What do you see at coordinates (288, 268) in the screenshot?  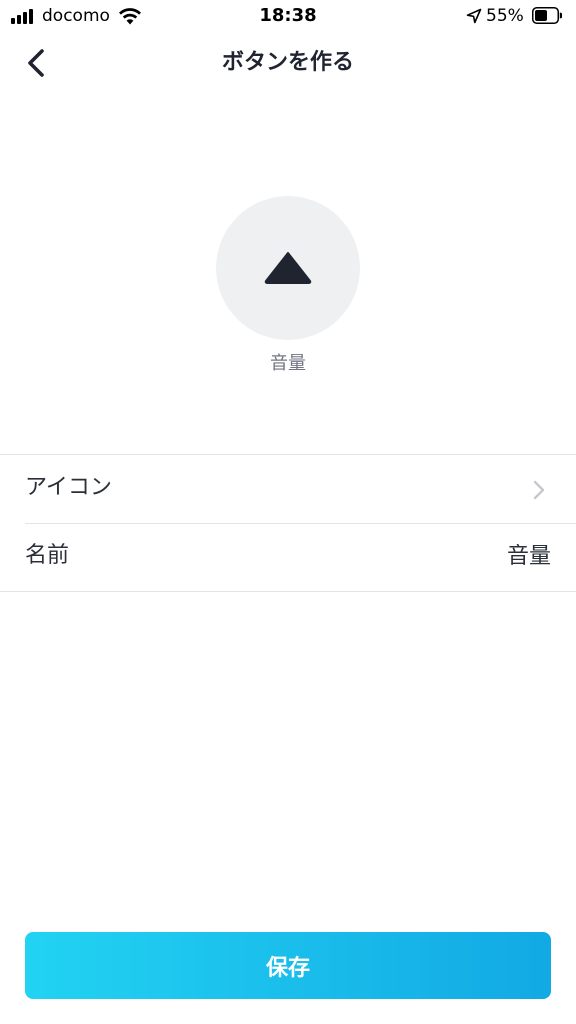 I see `triangle-up-icon` at bounding box center [288, 268].